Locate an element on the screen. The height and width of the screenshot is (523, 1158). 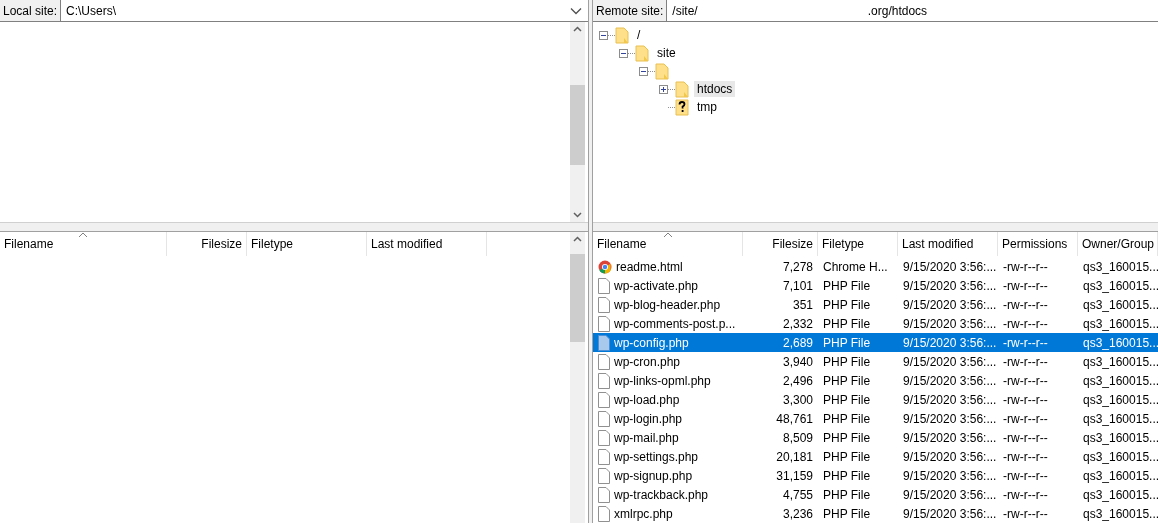
column-header: Owner/Group is located at coordinates (1118, 244).